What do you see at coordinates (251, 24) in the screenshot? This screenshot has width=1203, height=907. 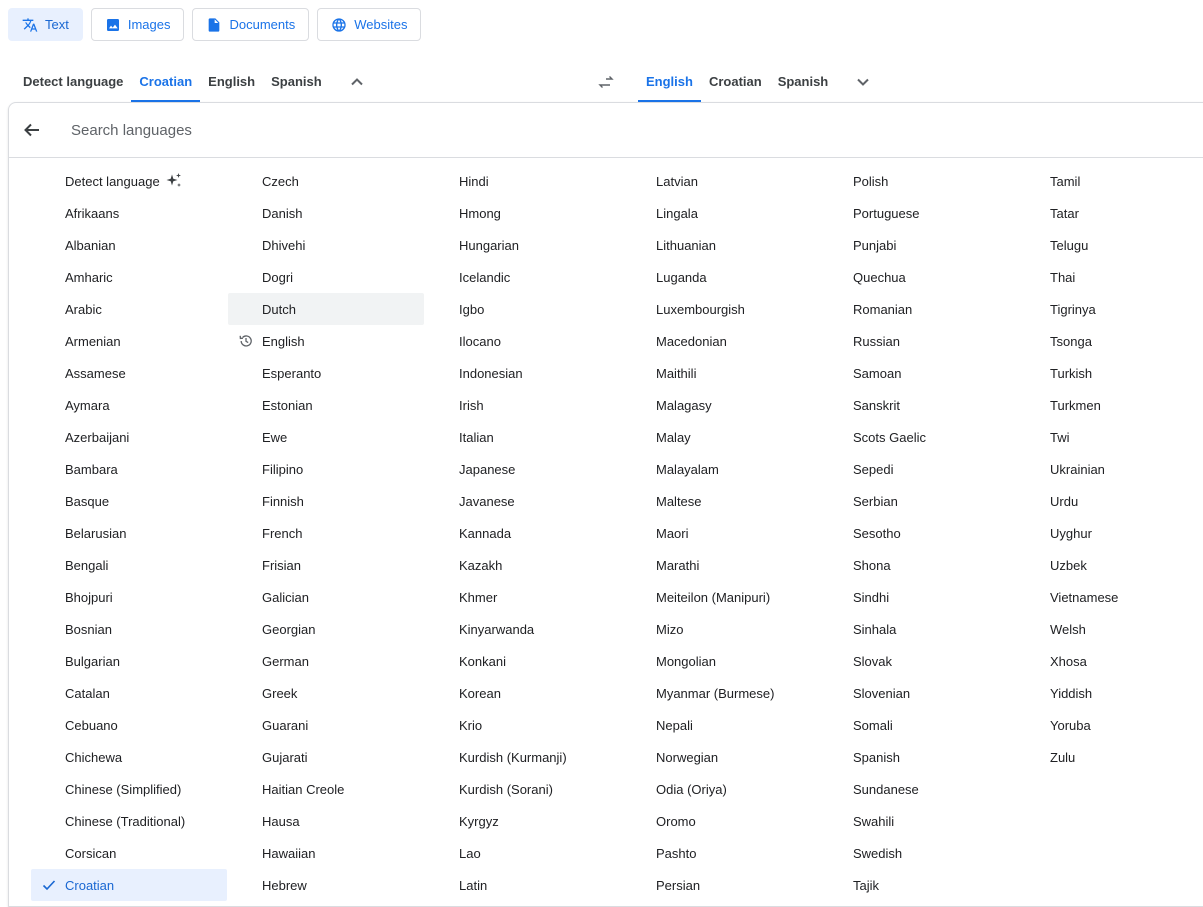 I see `tab-documents: Documents` at bounding box center [251, 24].